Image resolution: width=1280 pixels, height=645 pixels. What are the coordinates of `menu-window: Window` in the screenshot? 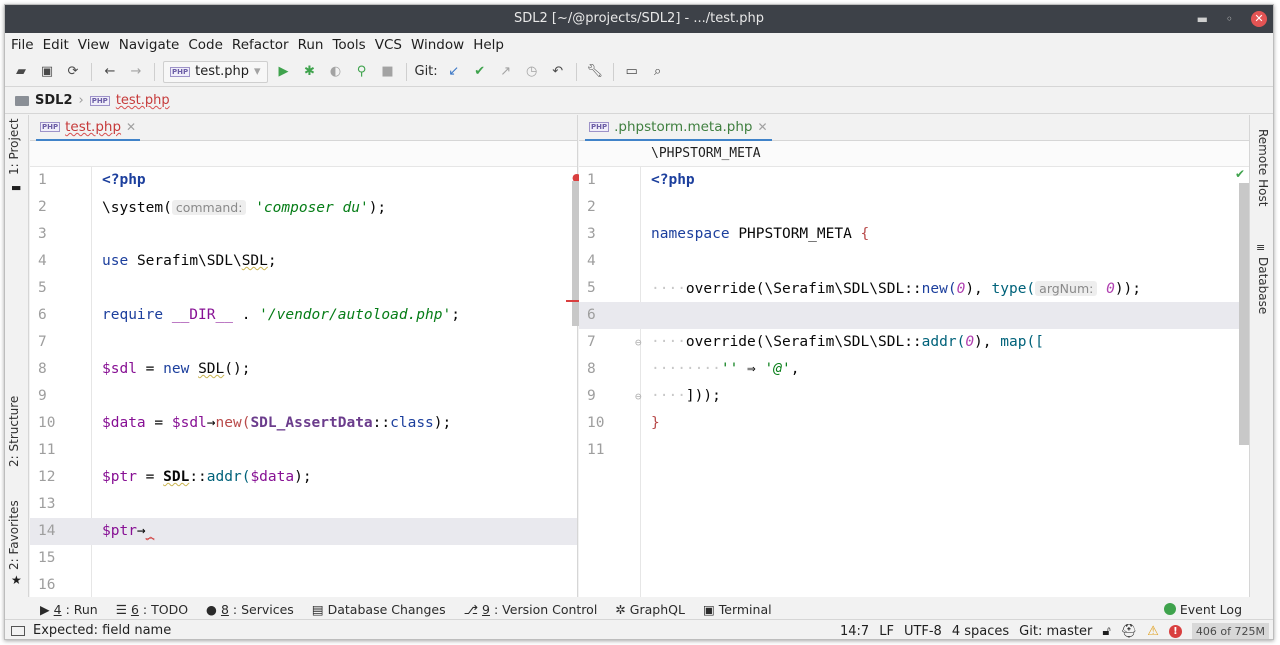 It's located at (437, 45).